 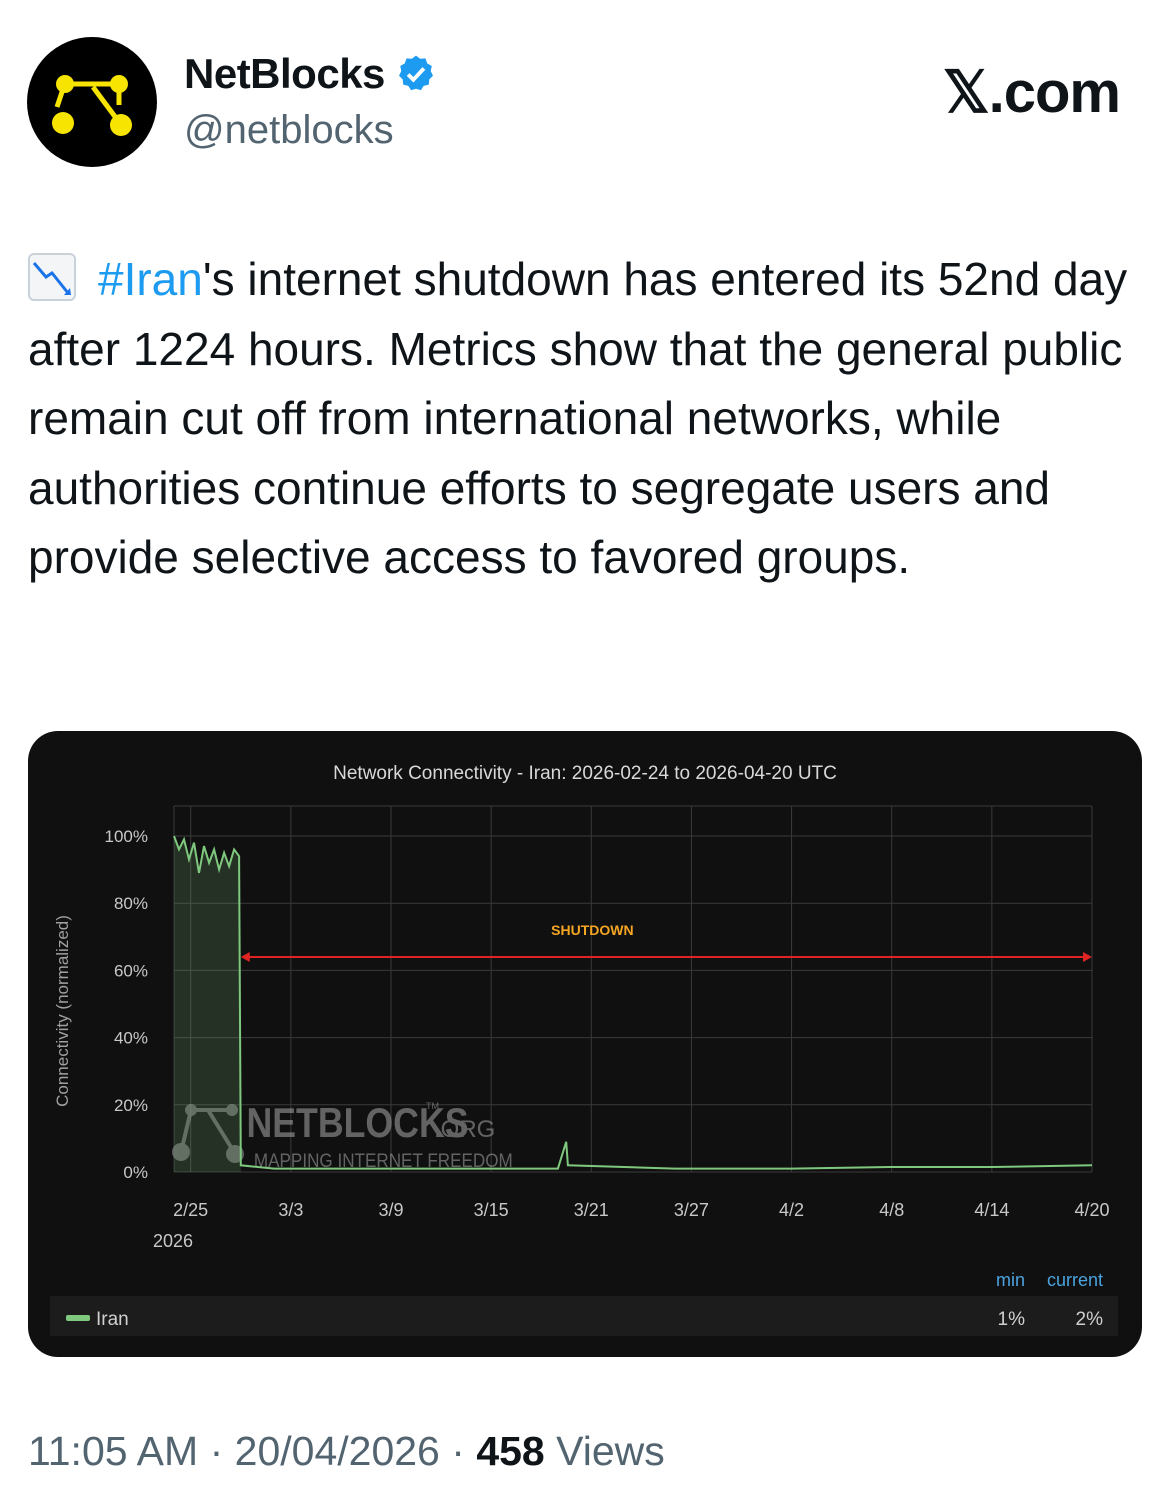 What do you see at coordinates (1091, 1210) in the screenshot?
I see `x-tick-label: 4/20` at bounding box center [1091, 1210].